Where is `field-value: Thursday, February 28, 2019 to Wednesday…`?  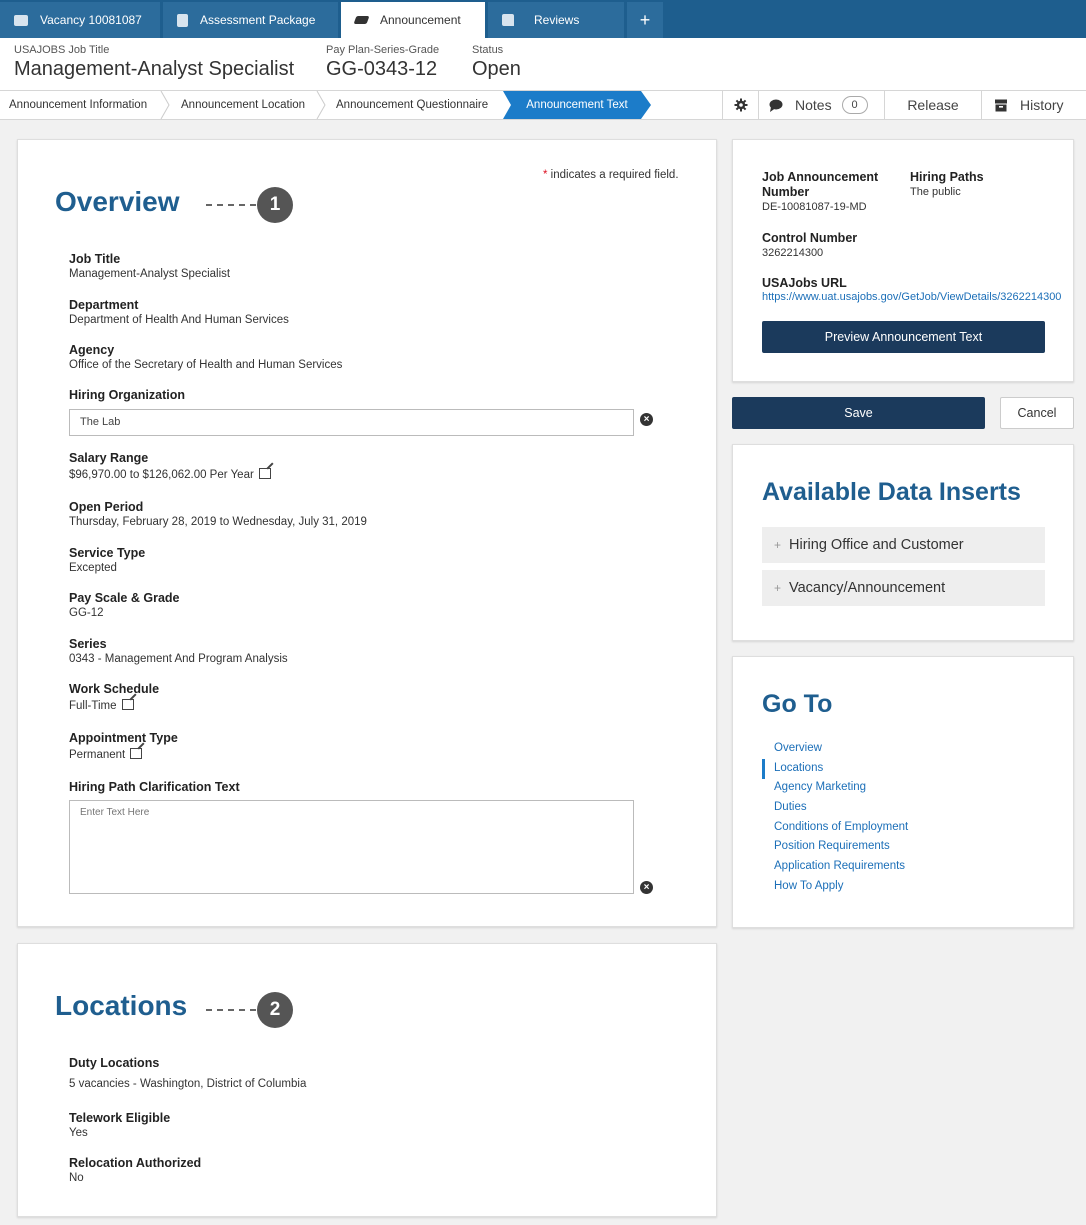 field-value: Thursday, February 28, 2019 to Wednesday… is located at coordinates (218, 522).